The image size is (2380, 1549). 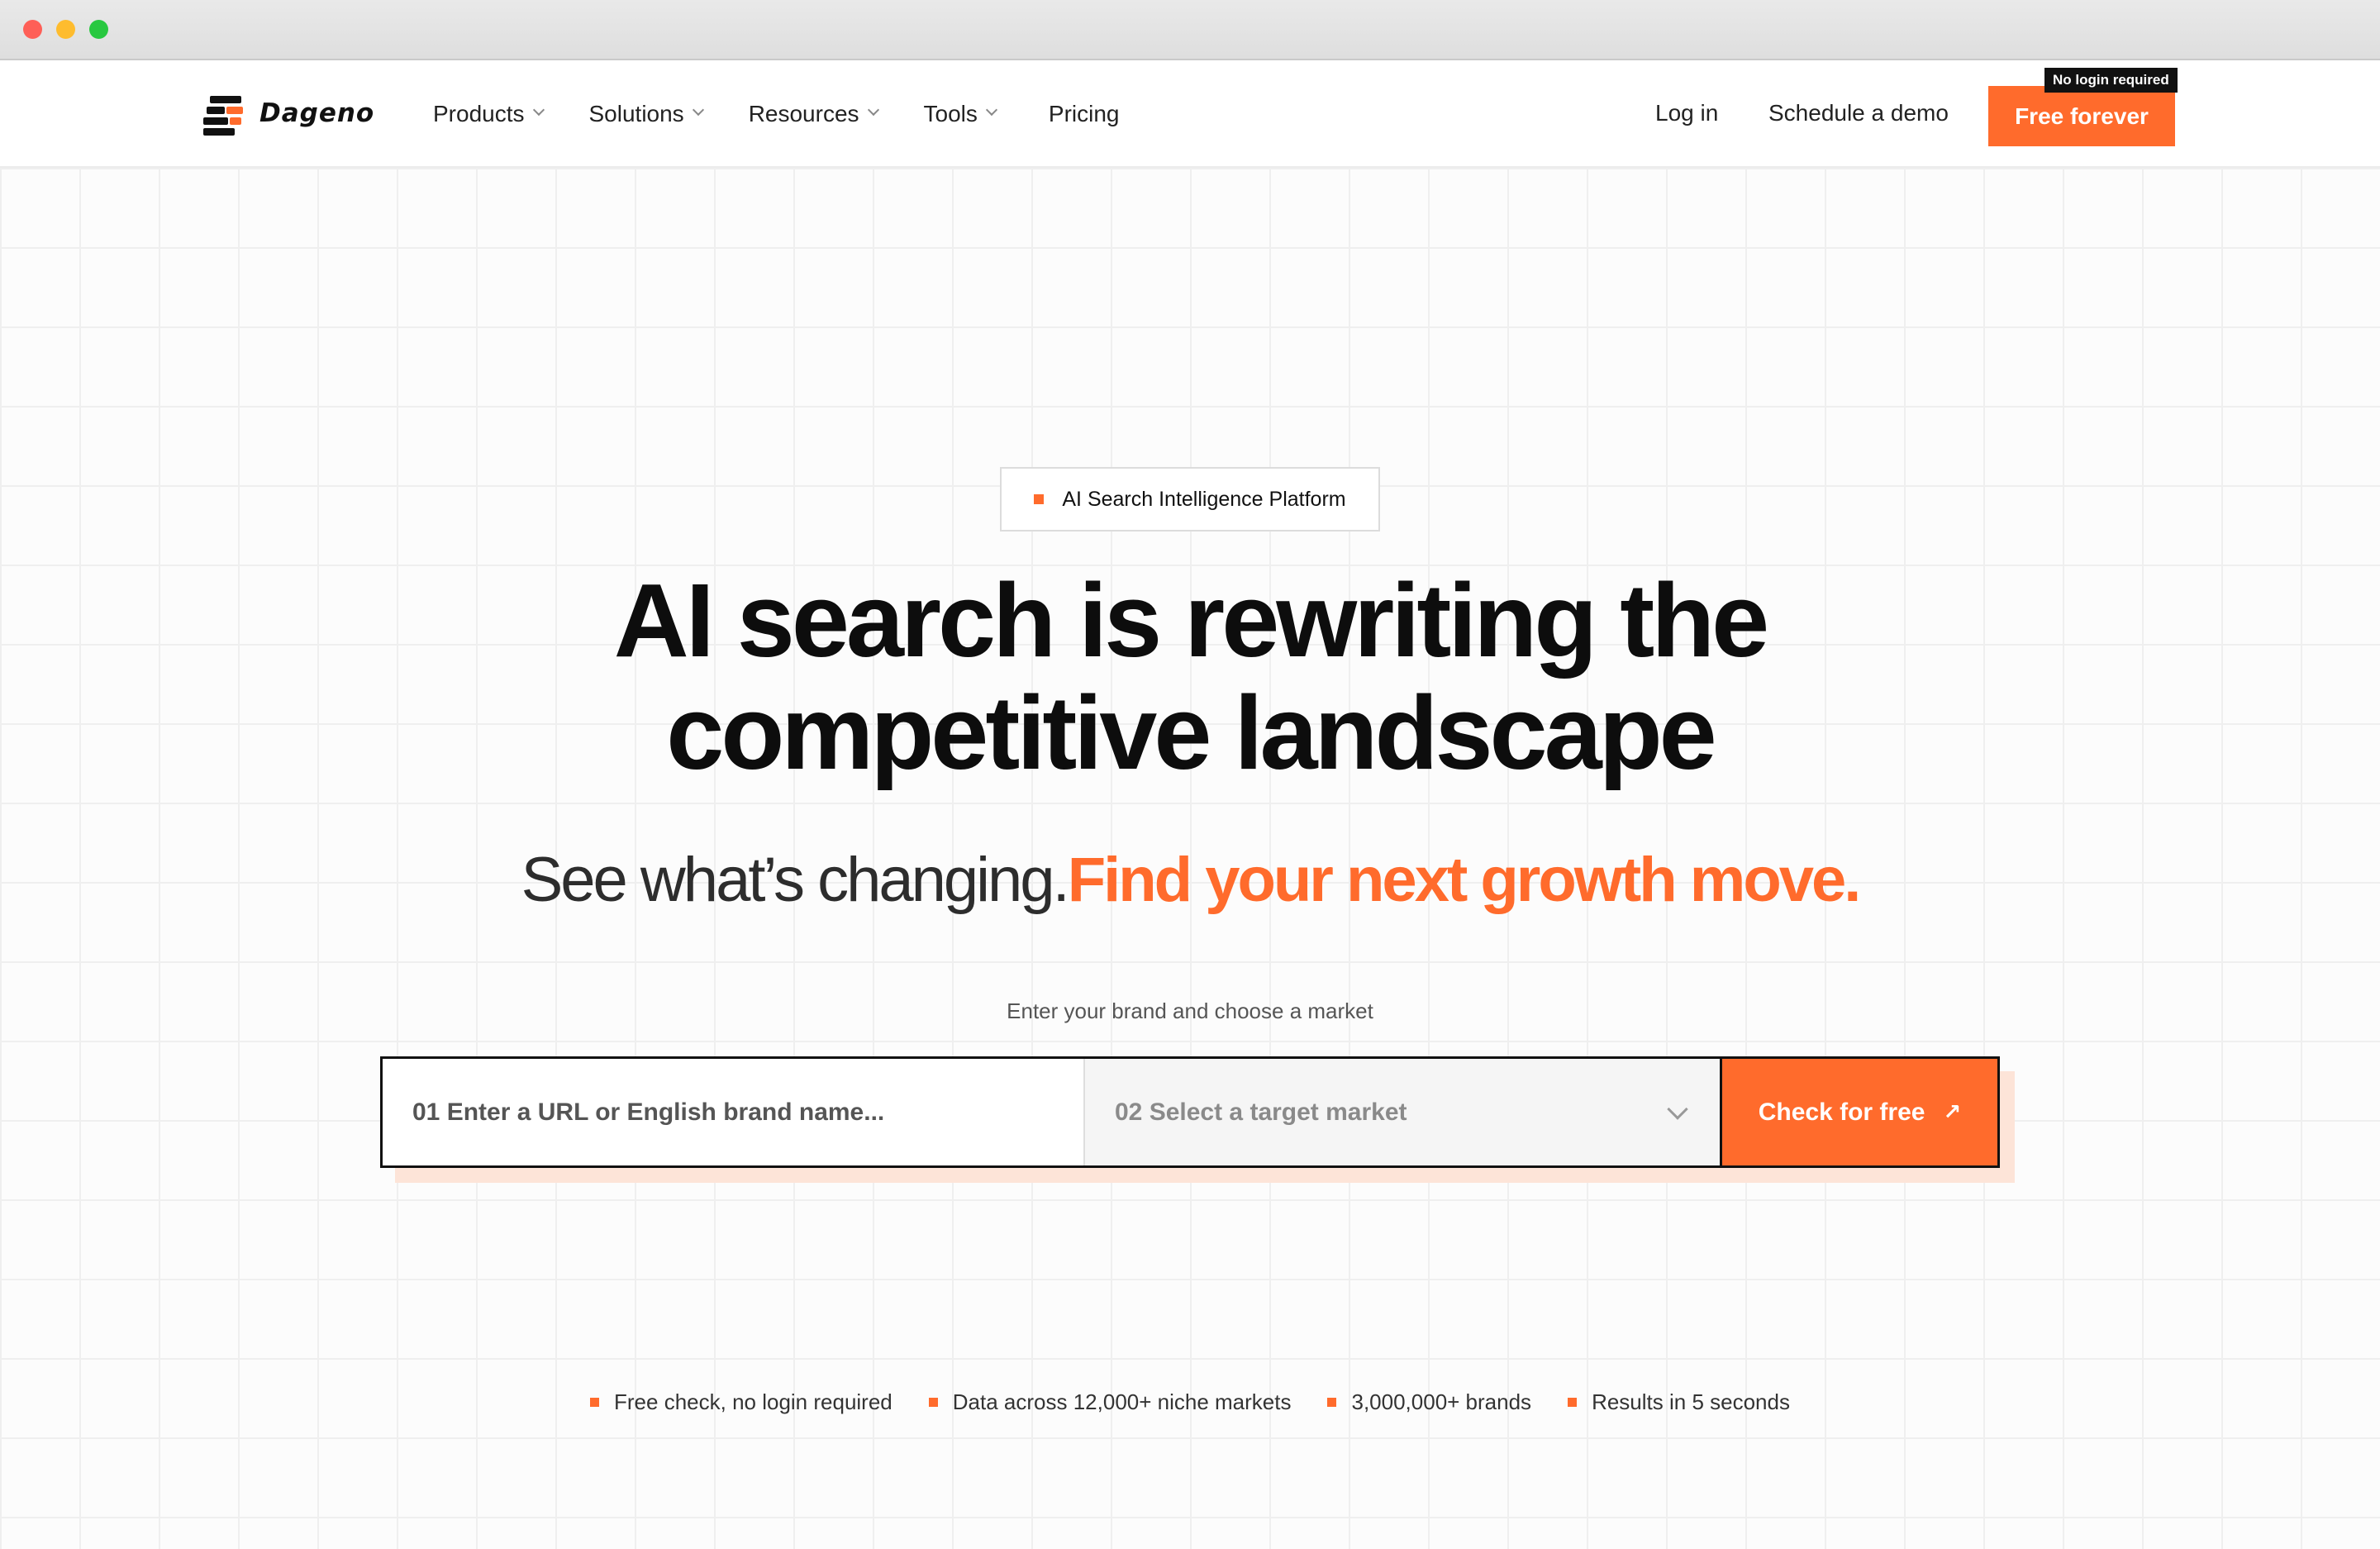 I want to click on headline-line-1: AI search is rewriting the, so click(x=1191, y=620).